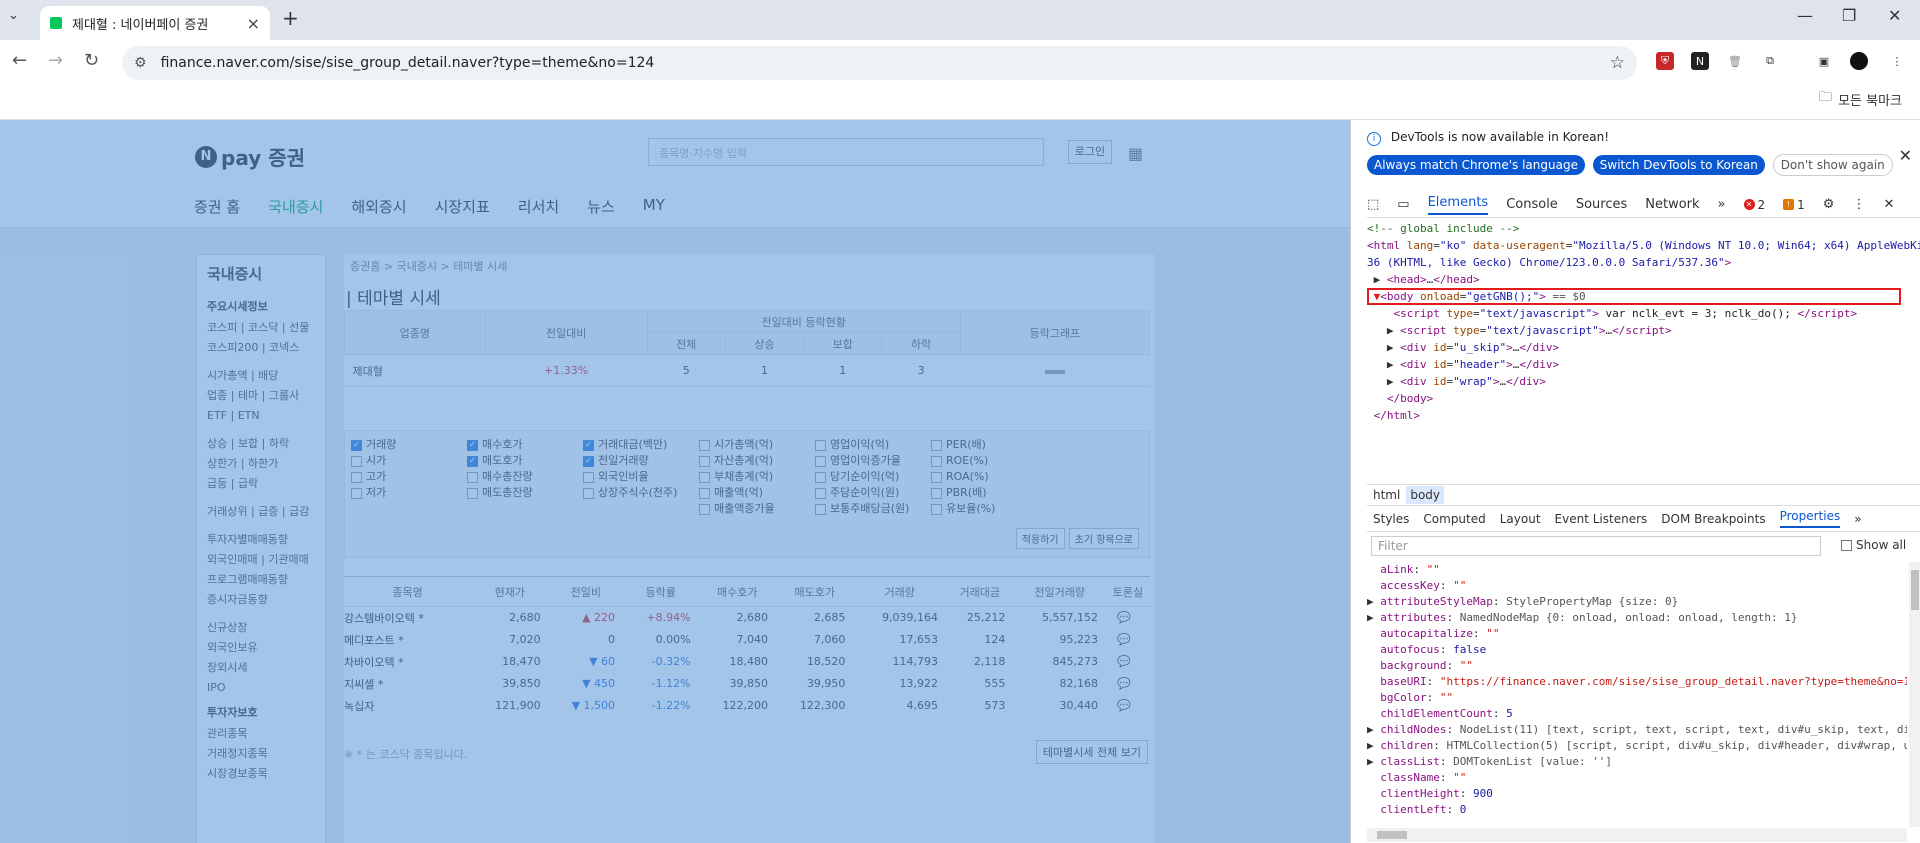 The image size is (1920, 843). What do you see at coordinates (416, 461) in the screenshot?
I see `filter-checkbox: 시가` at bounding box center [416, 461].